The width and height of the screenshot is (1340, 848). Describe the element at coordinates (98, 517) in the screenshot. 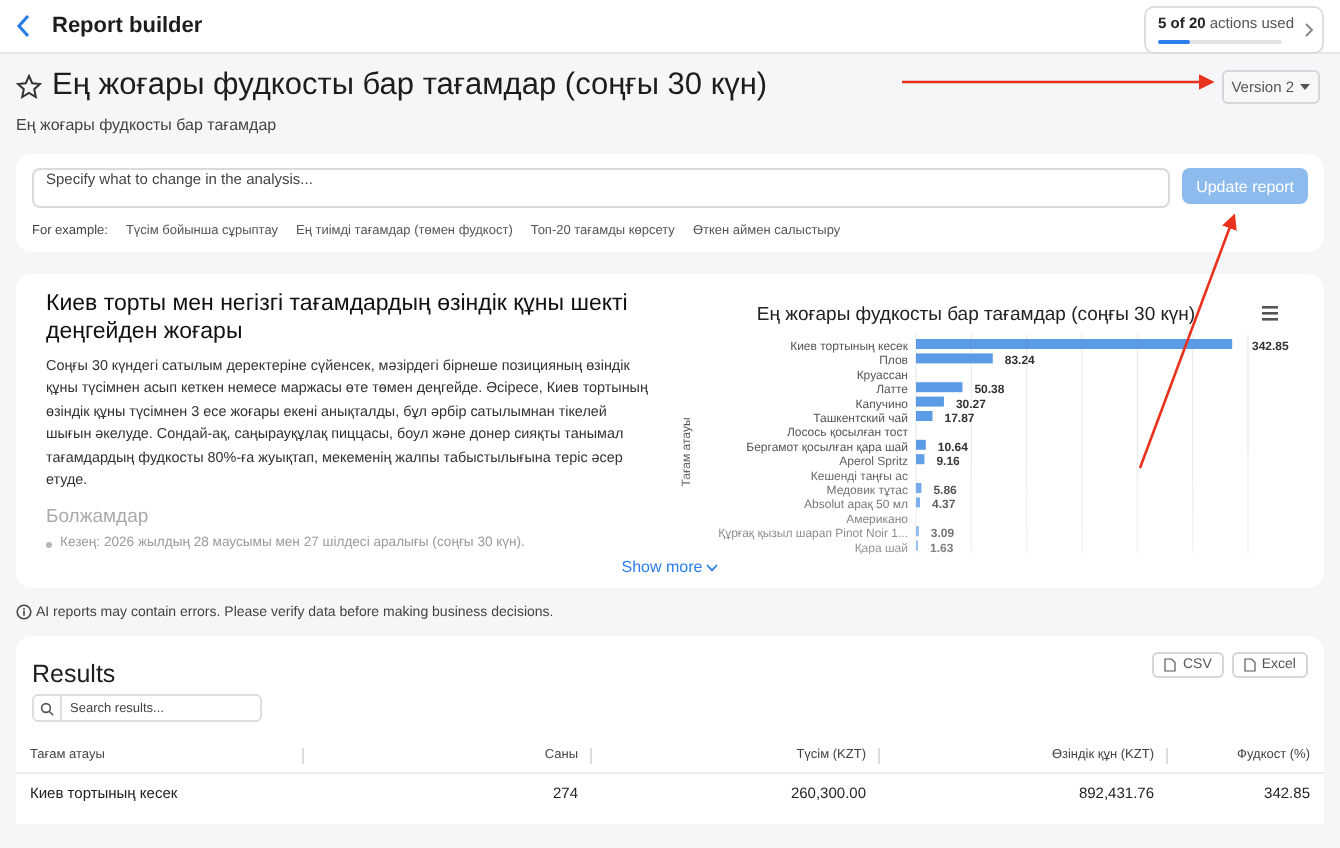

I see `section-title: Болжамдар` at that location.